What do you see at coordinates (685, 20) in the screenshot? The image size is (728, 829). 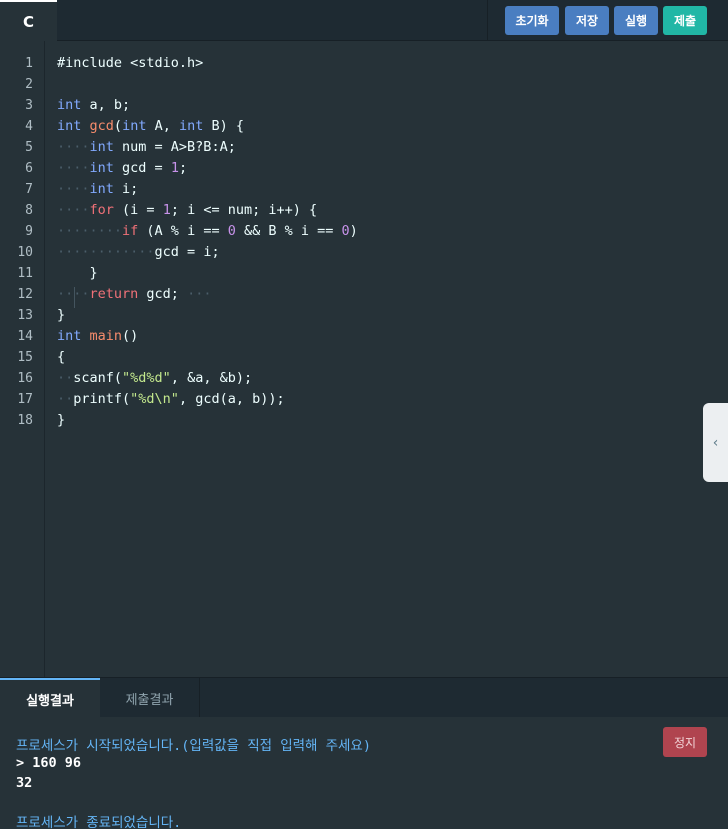 I see `submit-button: 제출` at bounding box center [685, 20].